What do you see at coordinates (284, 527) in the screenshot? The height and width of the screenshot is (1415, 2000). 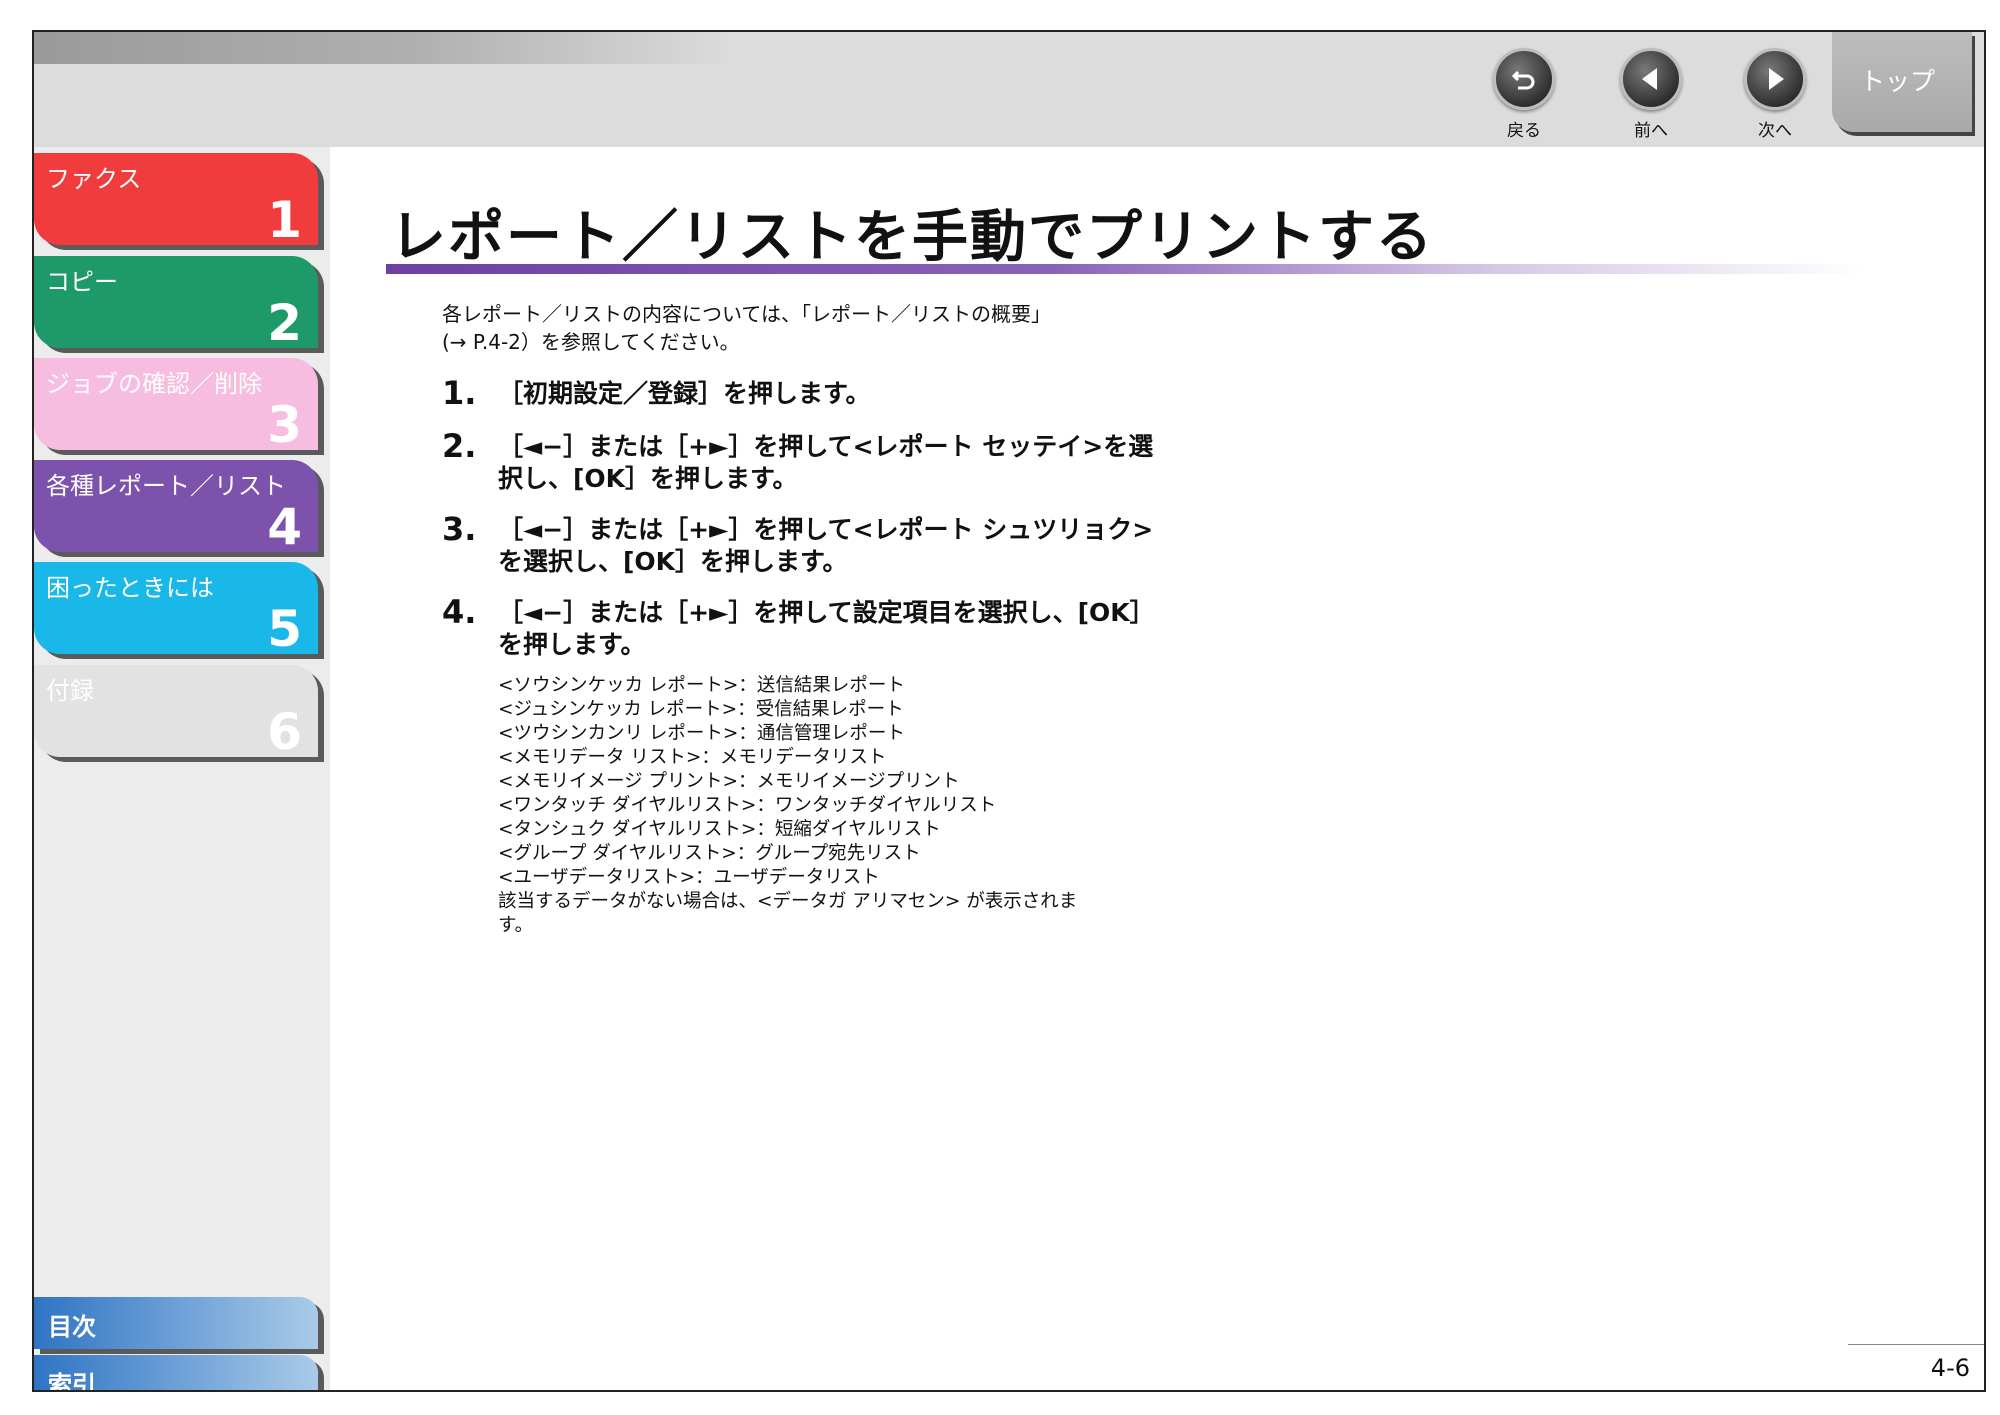 I see `chapter-number: 4` at bounding box center [284, 527].